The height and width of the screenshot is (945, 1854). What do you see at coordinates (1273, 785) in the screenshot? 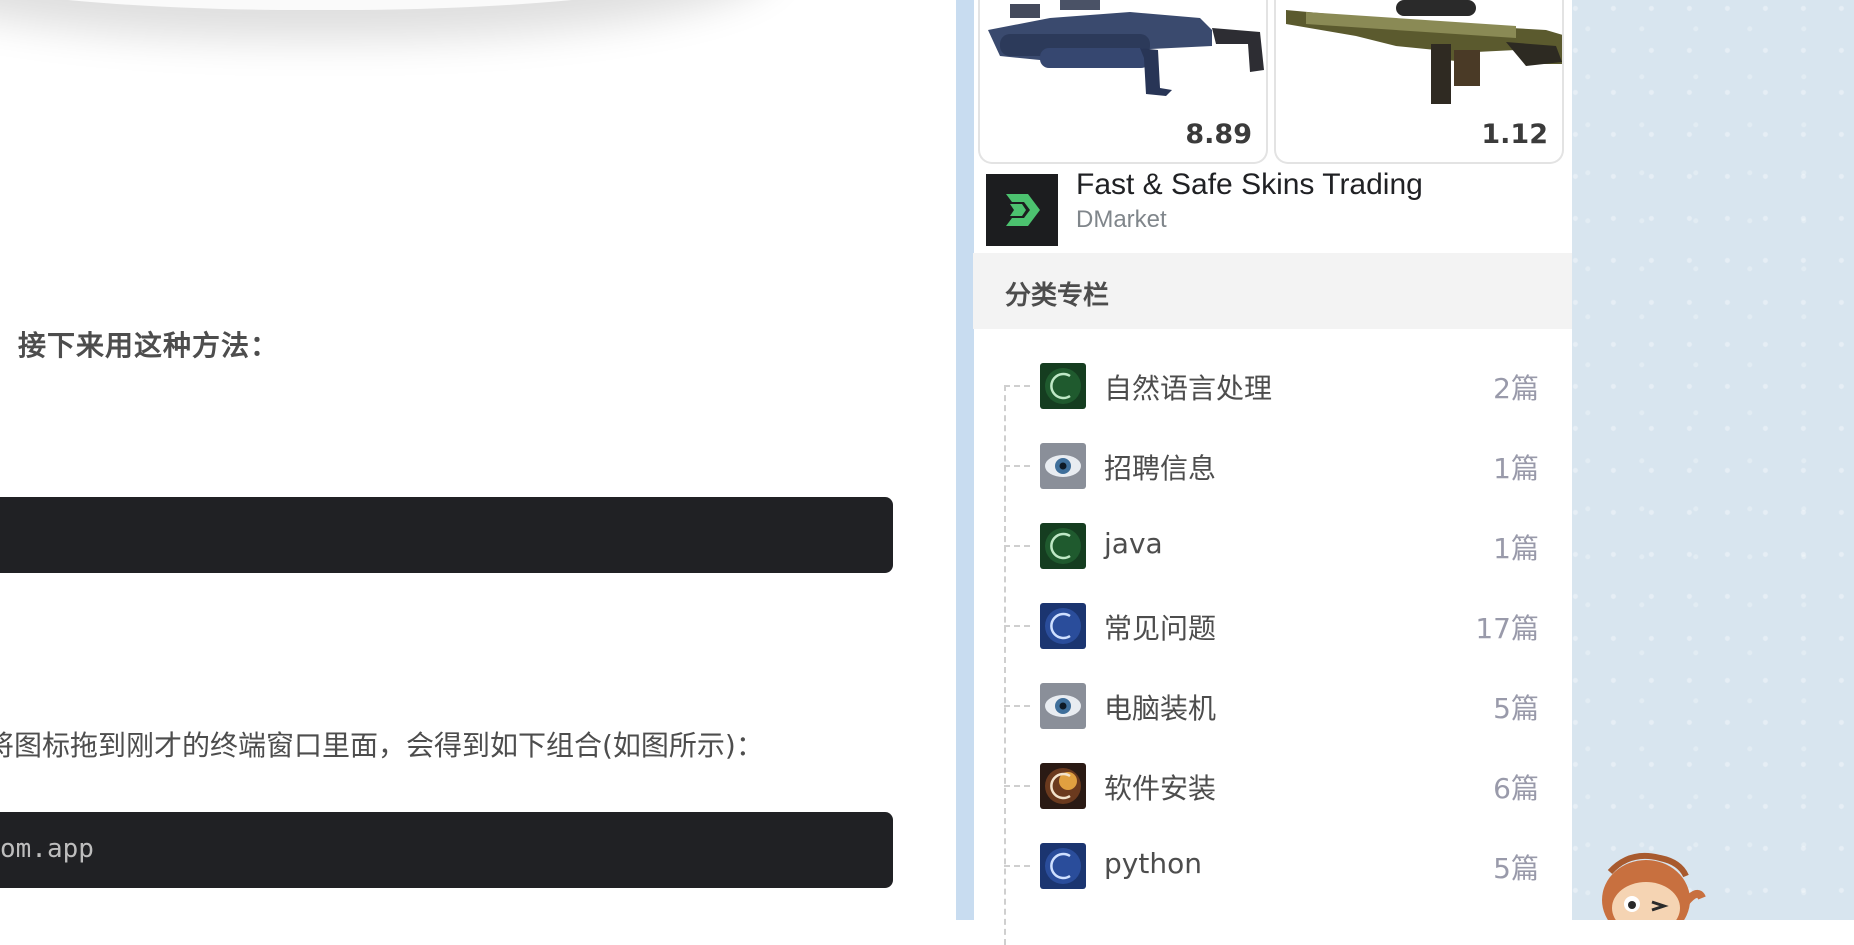
I see `category-item-software-install: 软件安装 6篇` at bounding box center [1273, 785].